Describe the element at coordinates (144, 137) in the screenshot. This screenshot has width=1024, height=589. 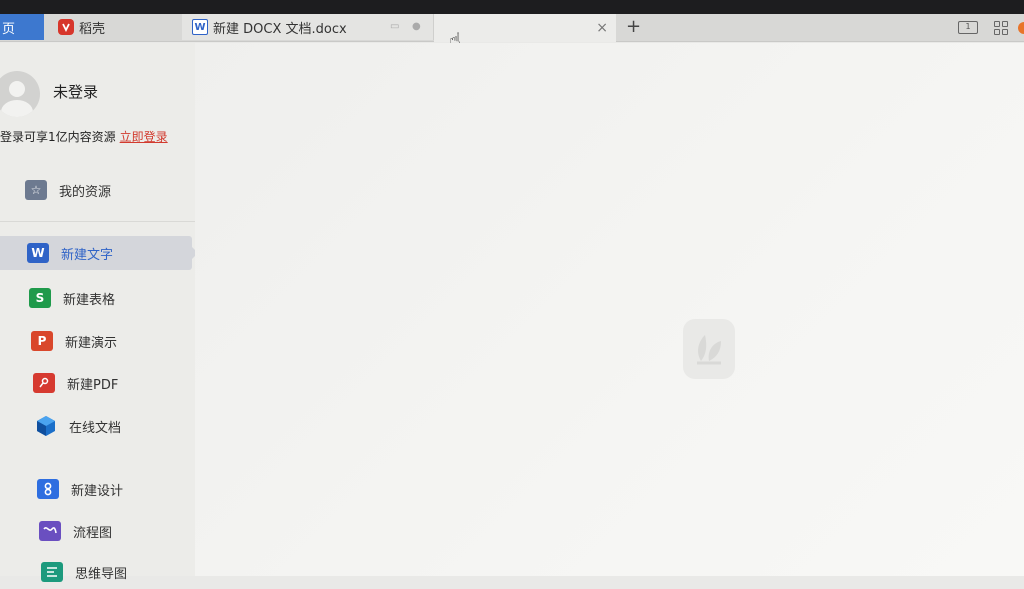
I see `login-link: 立即登录` at that location.